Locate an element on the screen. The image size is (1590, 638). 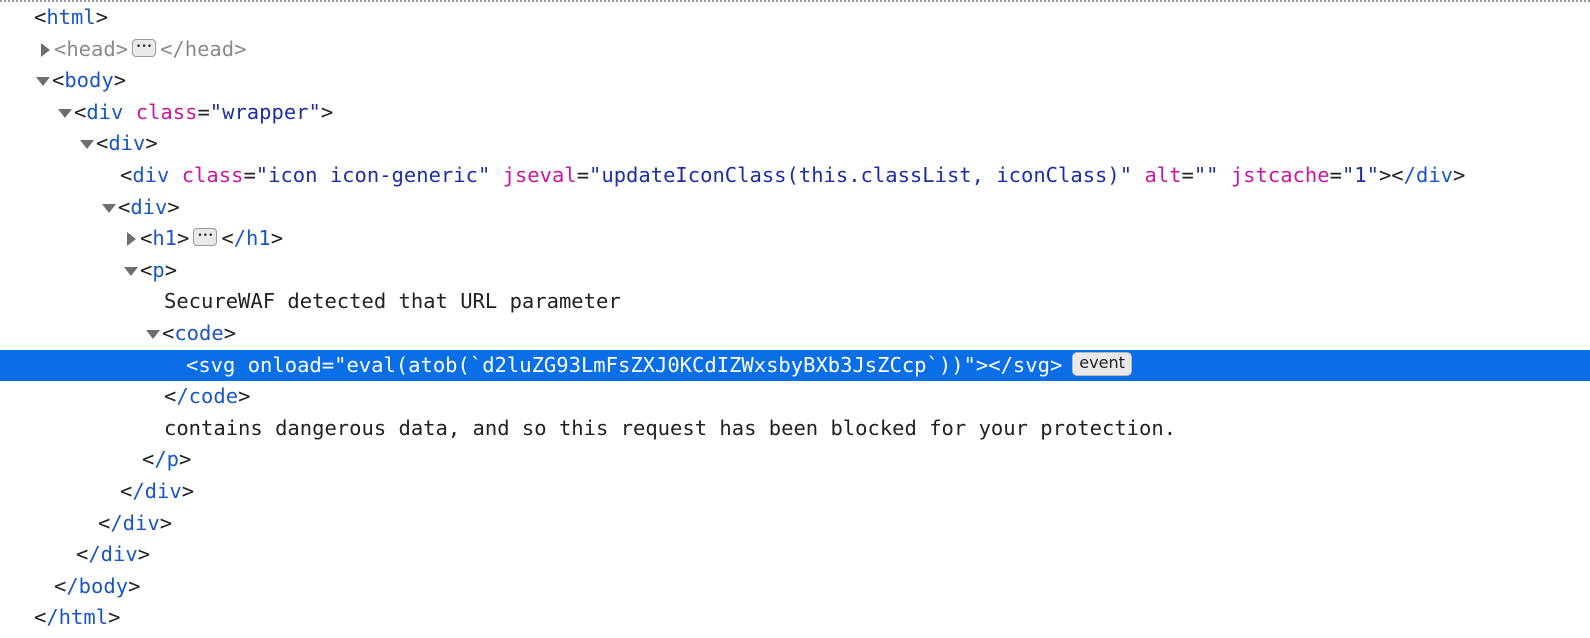
event-badge: event is located at coordinates (1102, 363).